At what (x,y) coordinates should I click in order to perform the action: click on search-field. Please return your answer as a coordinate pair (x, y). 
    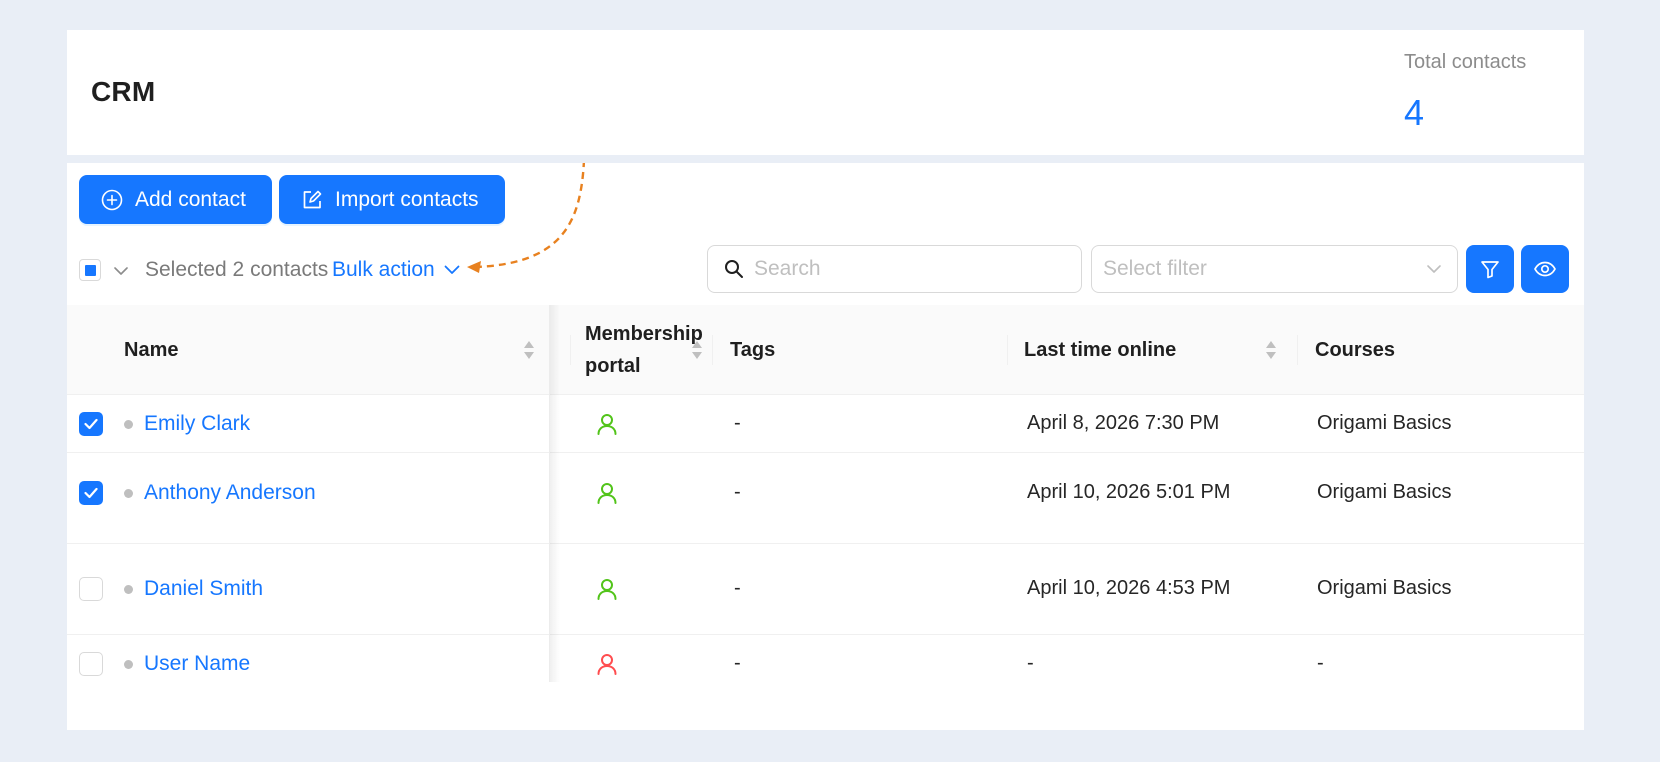
    Looking at the image, I should click on (894, 269).